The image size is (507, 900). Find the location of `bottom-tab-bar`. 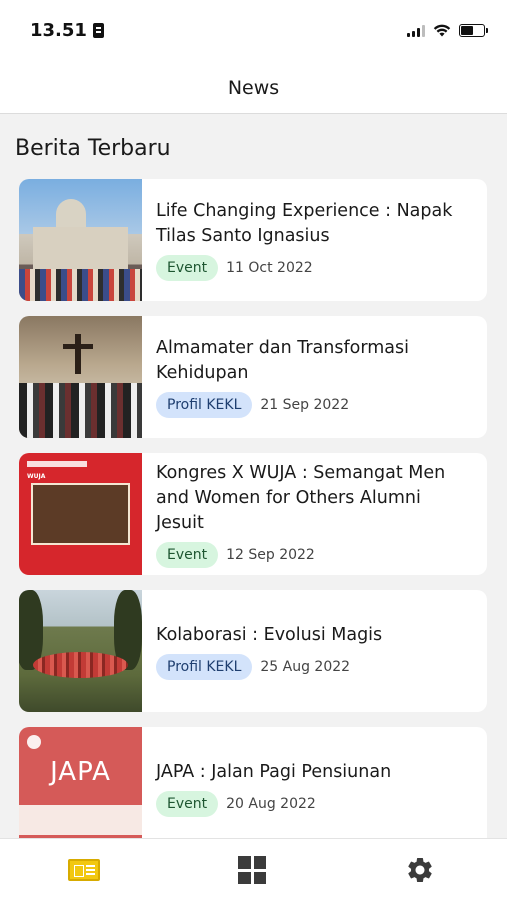

bottom-tab-bar is located at coordinates (253, 869).